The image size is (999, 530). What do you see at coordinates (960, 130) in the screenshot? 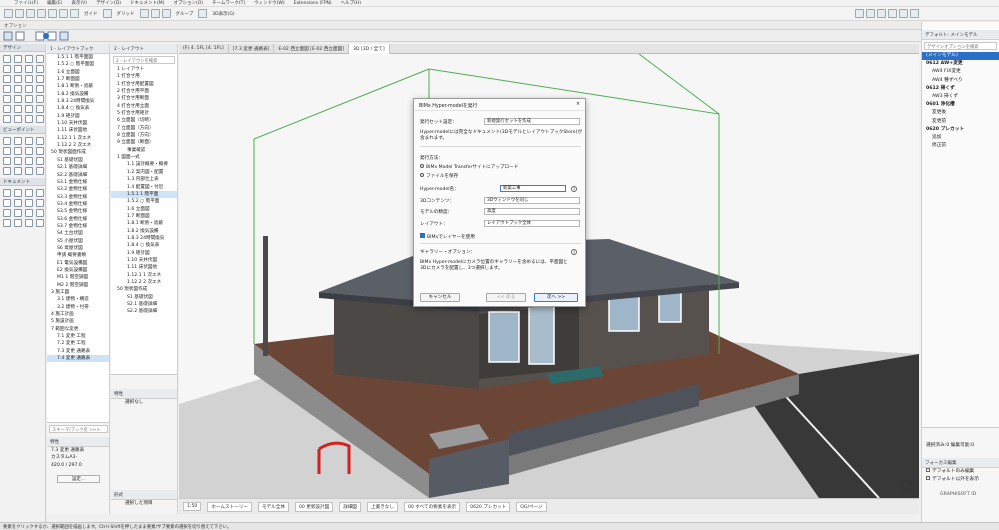
I see `design-option-item: 0620 プレカット` at bounding box center [960, 130].